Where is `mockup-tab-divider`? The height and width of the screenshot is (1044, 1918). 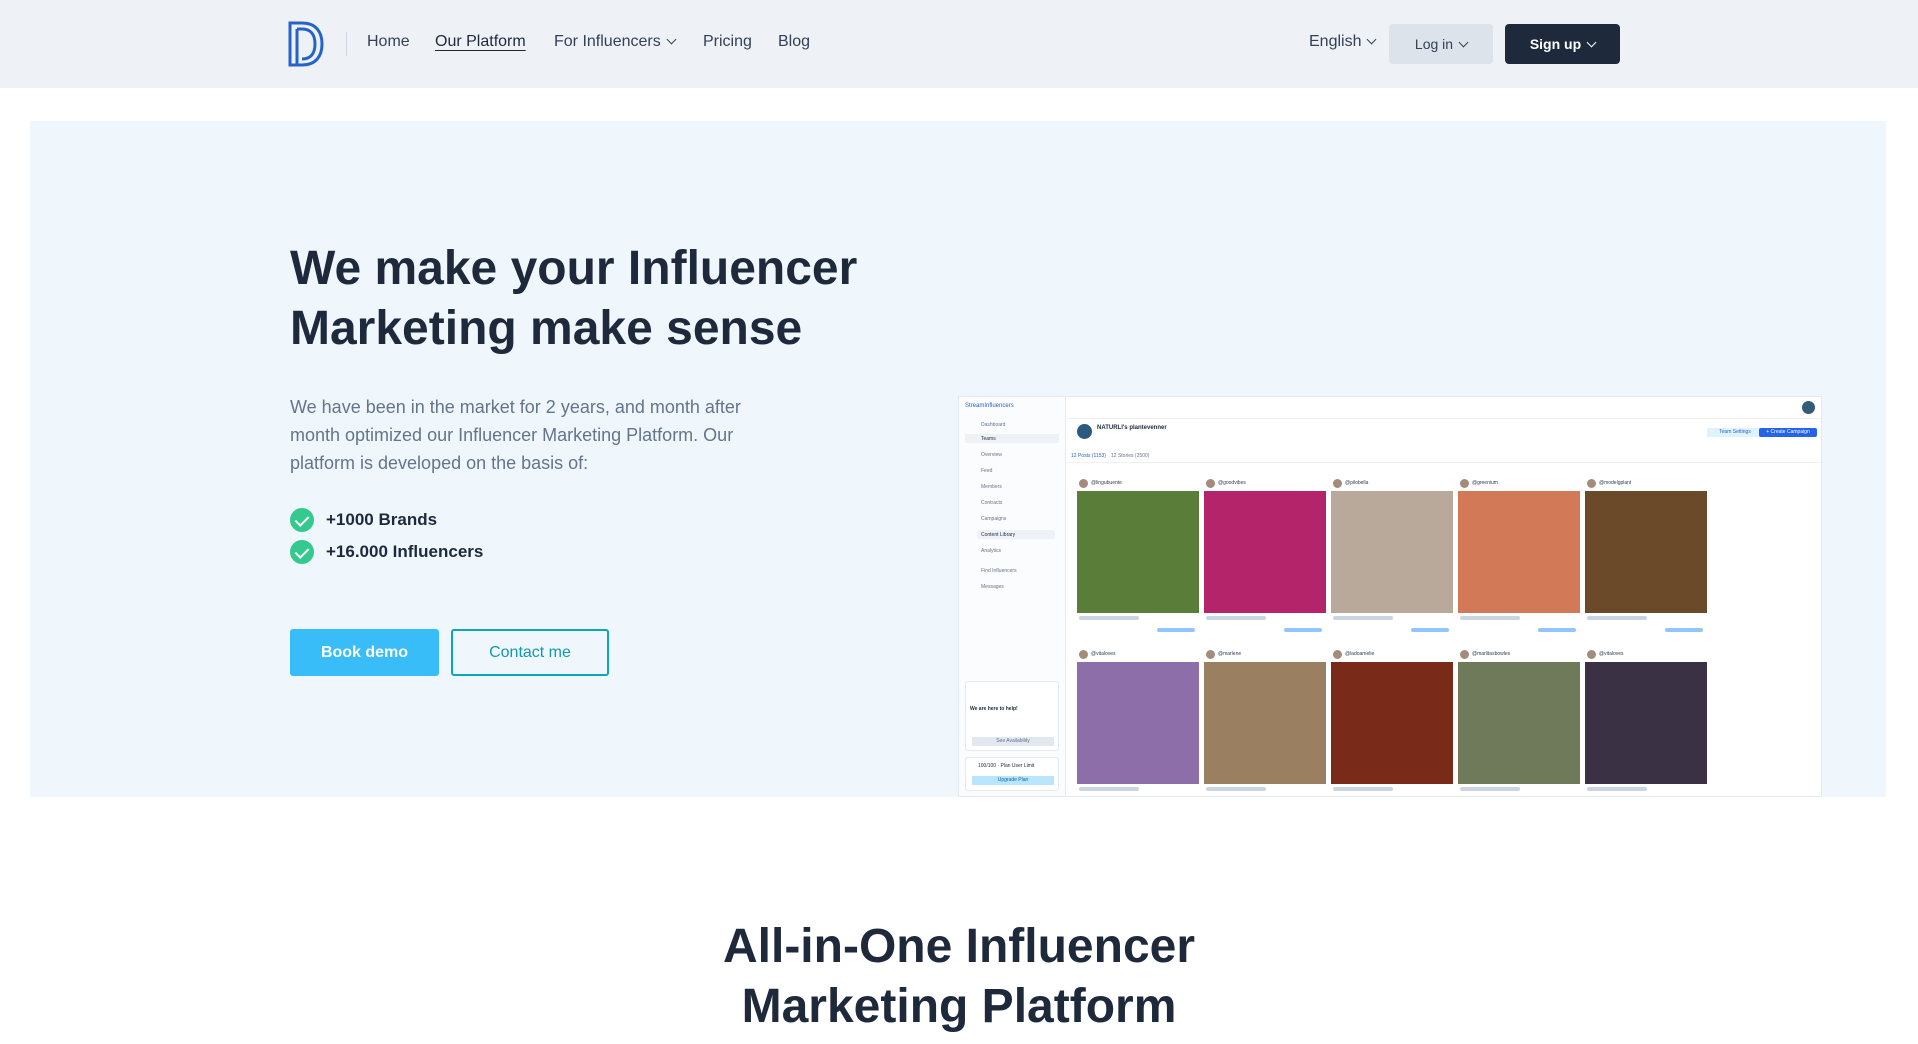
mockup-tab-divider is located at coordinates (1444, 462).